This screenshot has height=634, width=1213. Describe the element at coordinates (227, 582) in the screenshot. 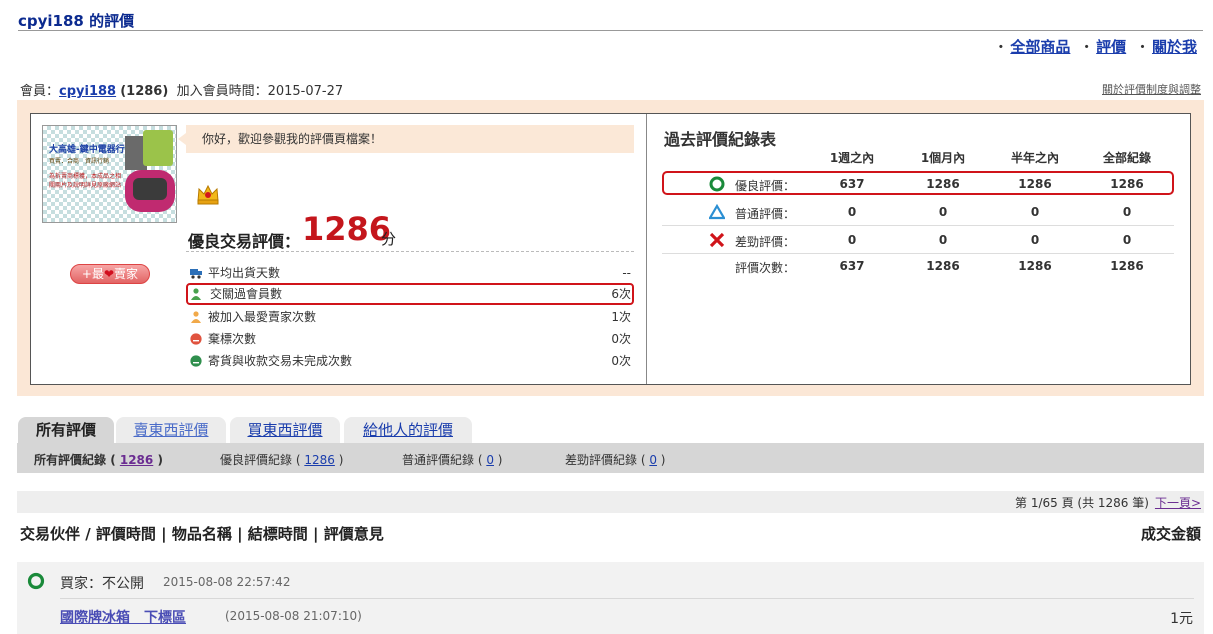

I see `entry-rating-time: 2015-08-08 22:57:42` at that location.